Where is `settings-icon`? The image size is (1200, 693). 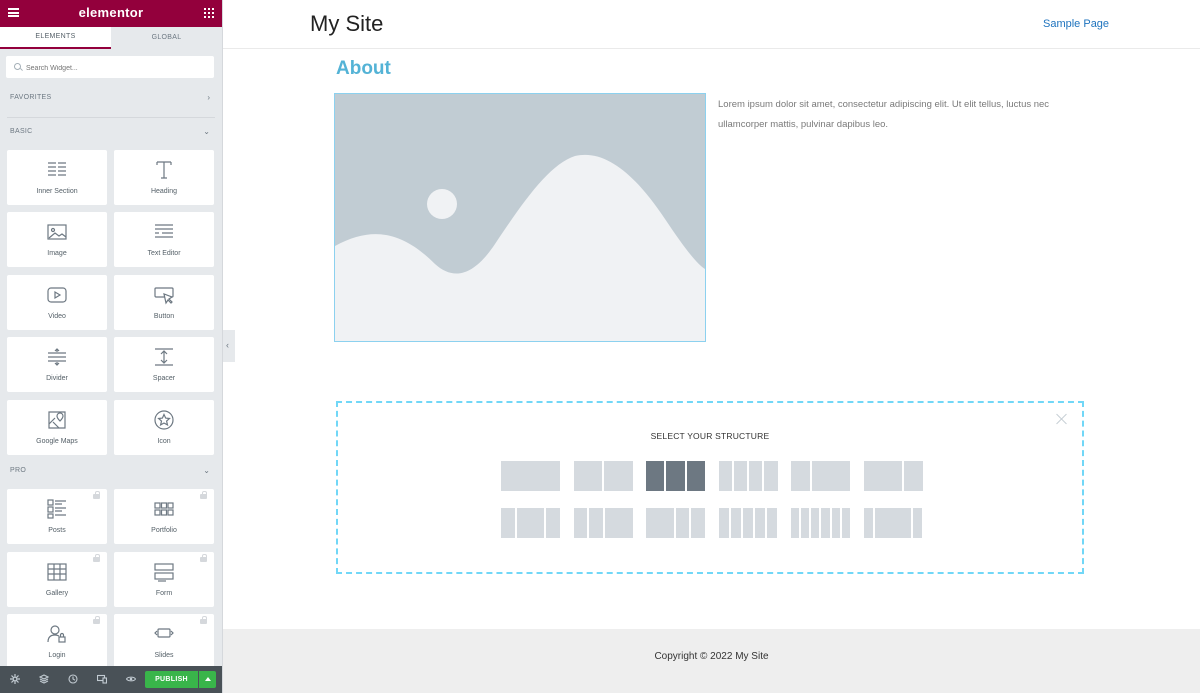 settings-icon is located at coordinates (15, 679).